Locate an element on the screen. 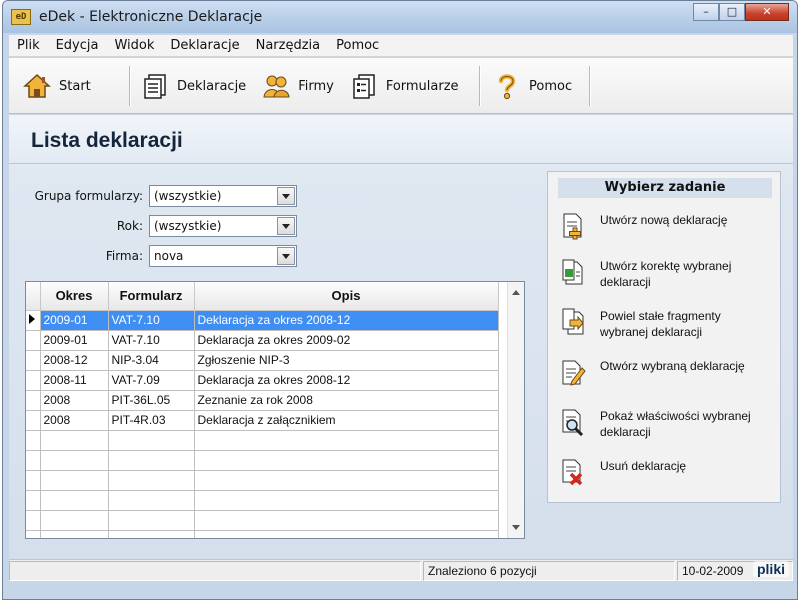 This screenshot has height=602, width=800. task-delete: Usuń deklarację is located at coordinates (660, 472).